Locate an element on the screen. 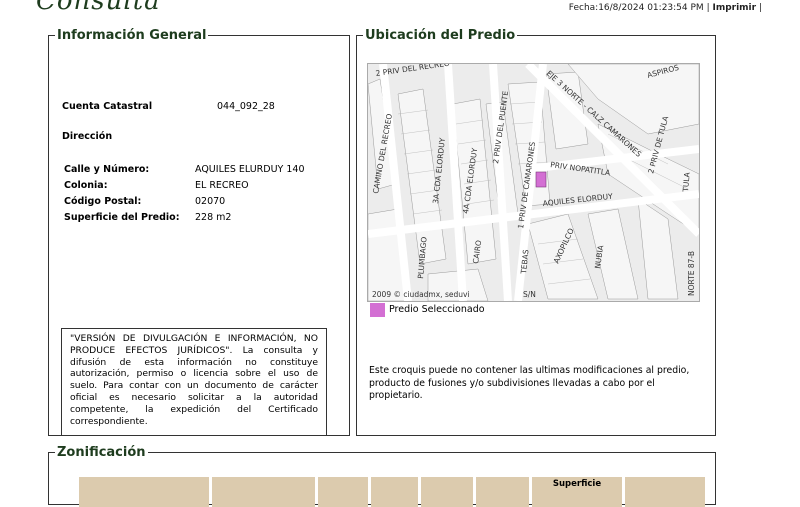  map-credit: 2009 © ciudadmx, seduvi is located at coordinates (421, 294).